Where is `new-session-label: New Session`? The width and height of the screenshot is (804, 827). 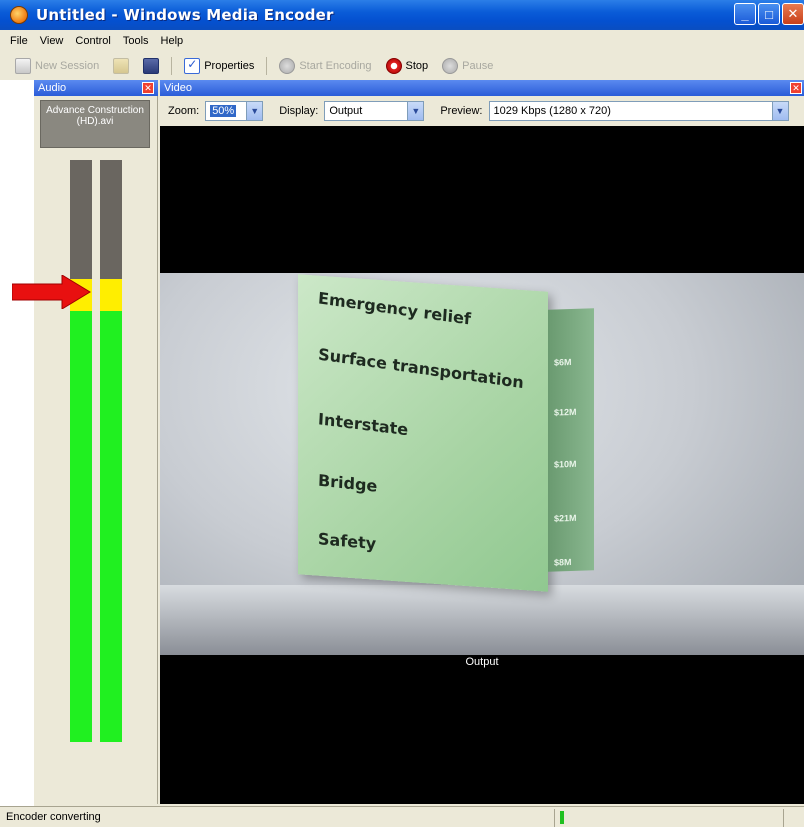
new-session-label: New Session is located at coordinates (67, 66).